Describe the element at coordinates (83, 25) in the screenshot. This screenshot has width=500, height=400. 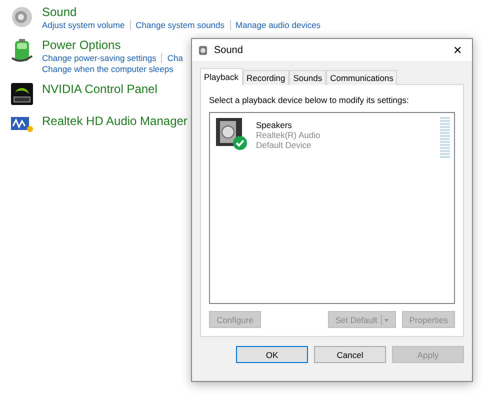
I see `task-link: Adjust system volume` at that location.